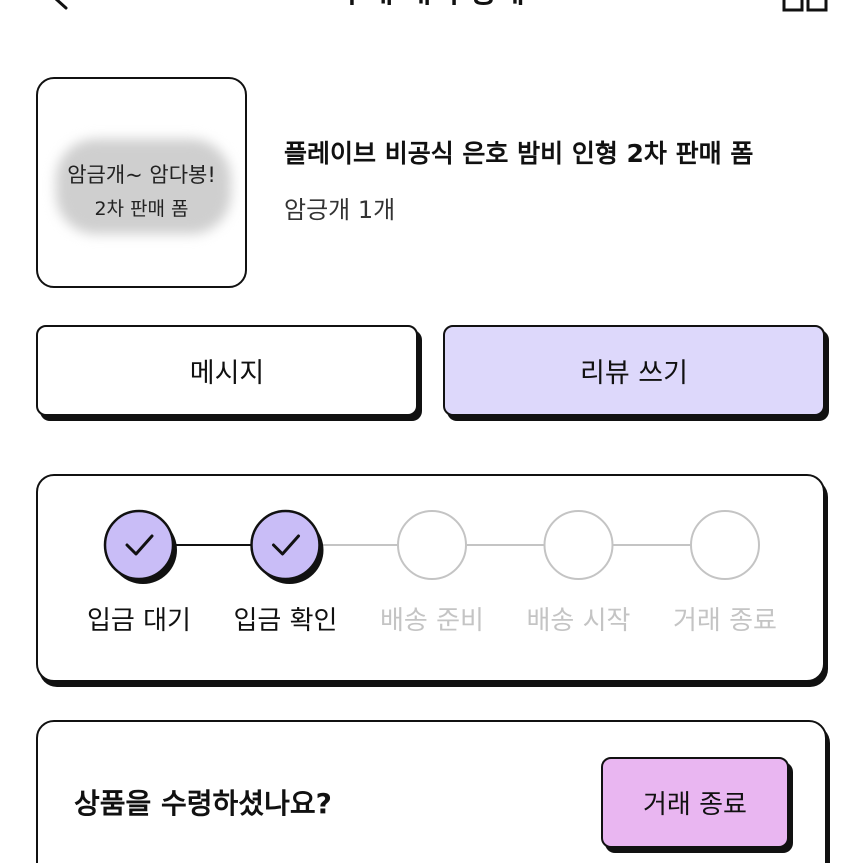 The width and height of the screenshot is (863, 863). Describe the element at coordinates (285, 621) in the screenshot. I see `progress-step-label: 입금 확인` at that location.